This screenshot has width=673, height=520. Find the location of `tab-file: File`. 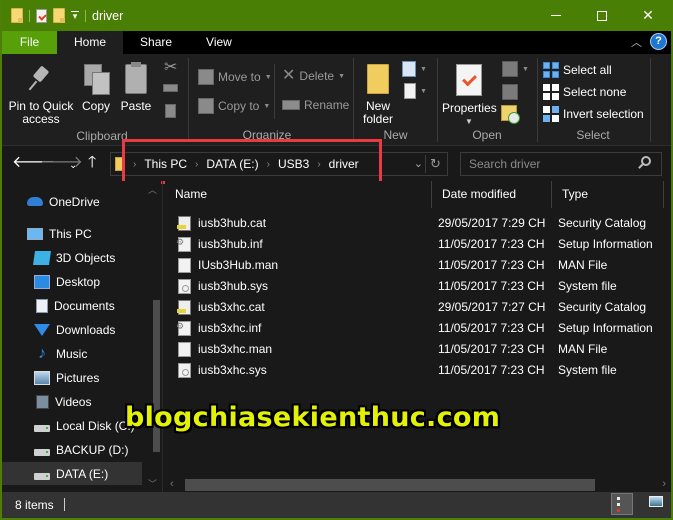

tab-file: File is located at coordinates (29, 42).